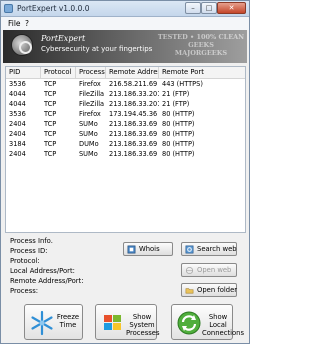  What do you see at coordinates (214, 270) in the screenshot?
I see `open-web-button-label: Open web` at bounding box center [214, 270].